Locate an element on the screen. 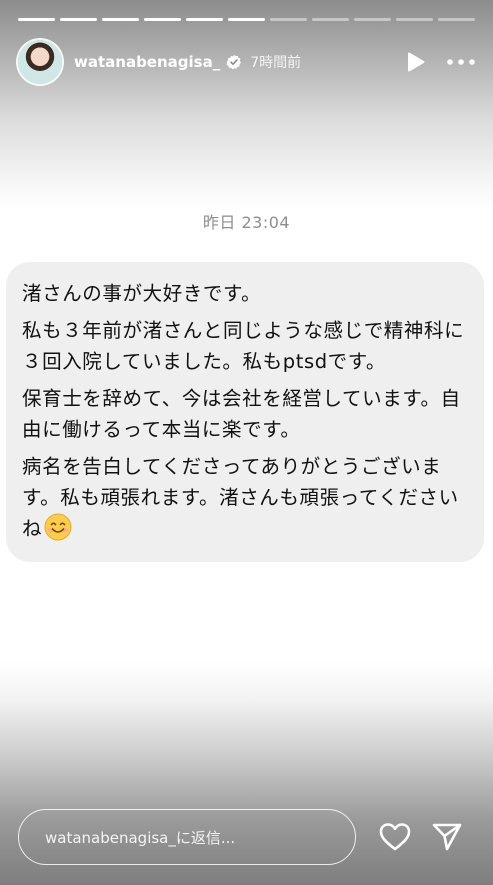 The height and width of the screenshot is (885, 493). verified-badge-icon is located at coordinates (234, 62).